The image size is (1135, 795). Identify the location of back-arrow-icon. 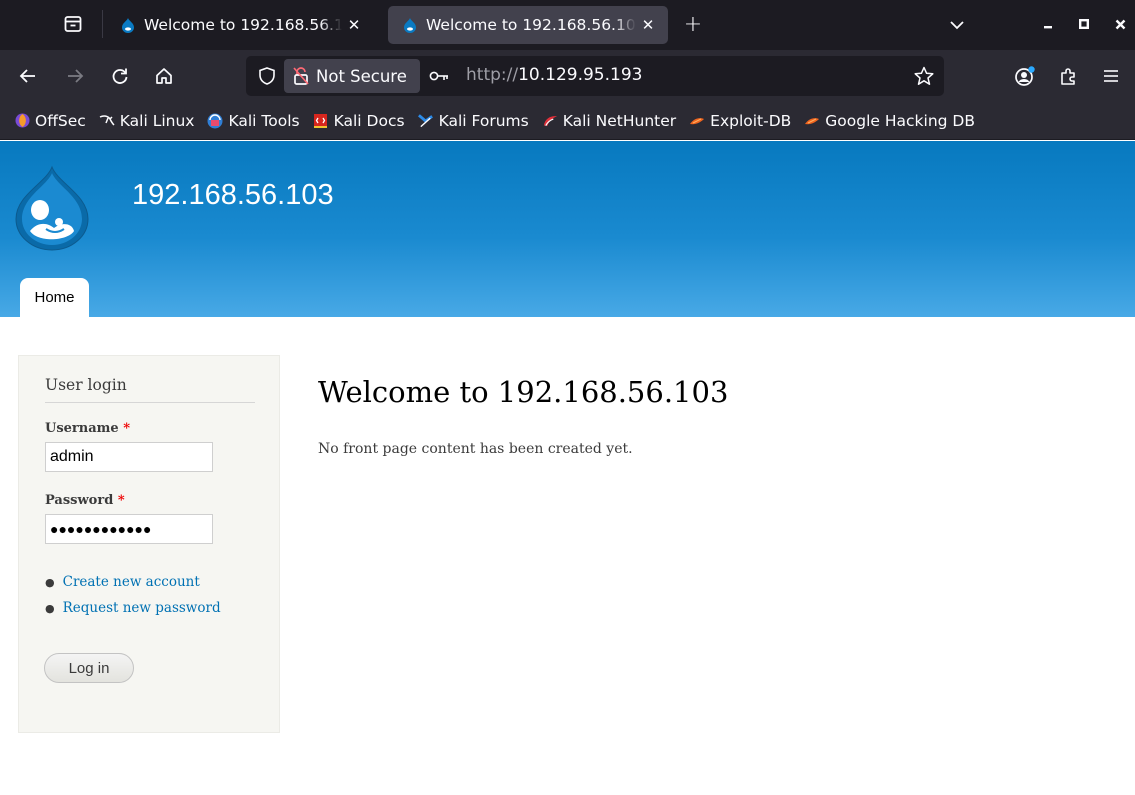
(28, 76).